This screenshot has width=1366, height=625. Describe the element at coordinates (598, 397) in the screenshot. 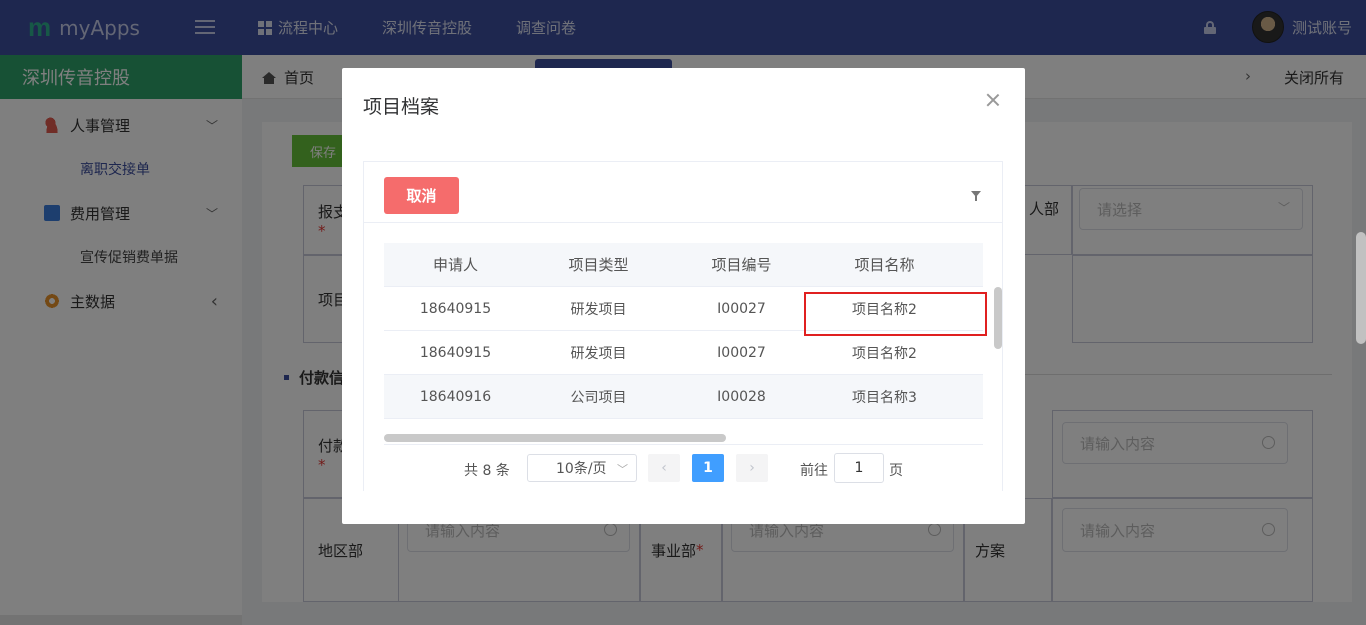

I see `cell-project-type: 公司项目` at that location.